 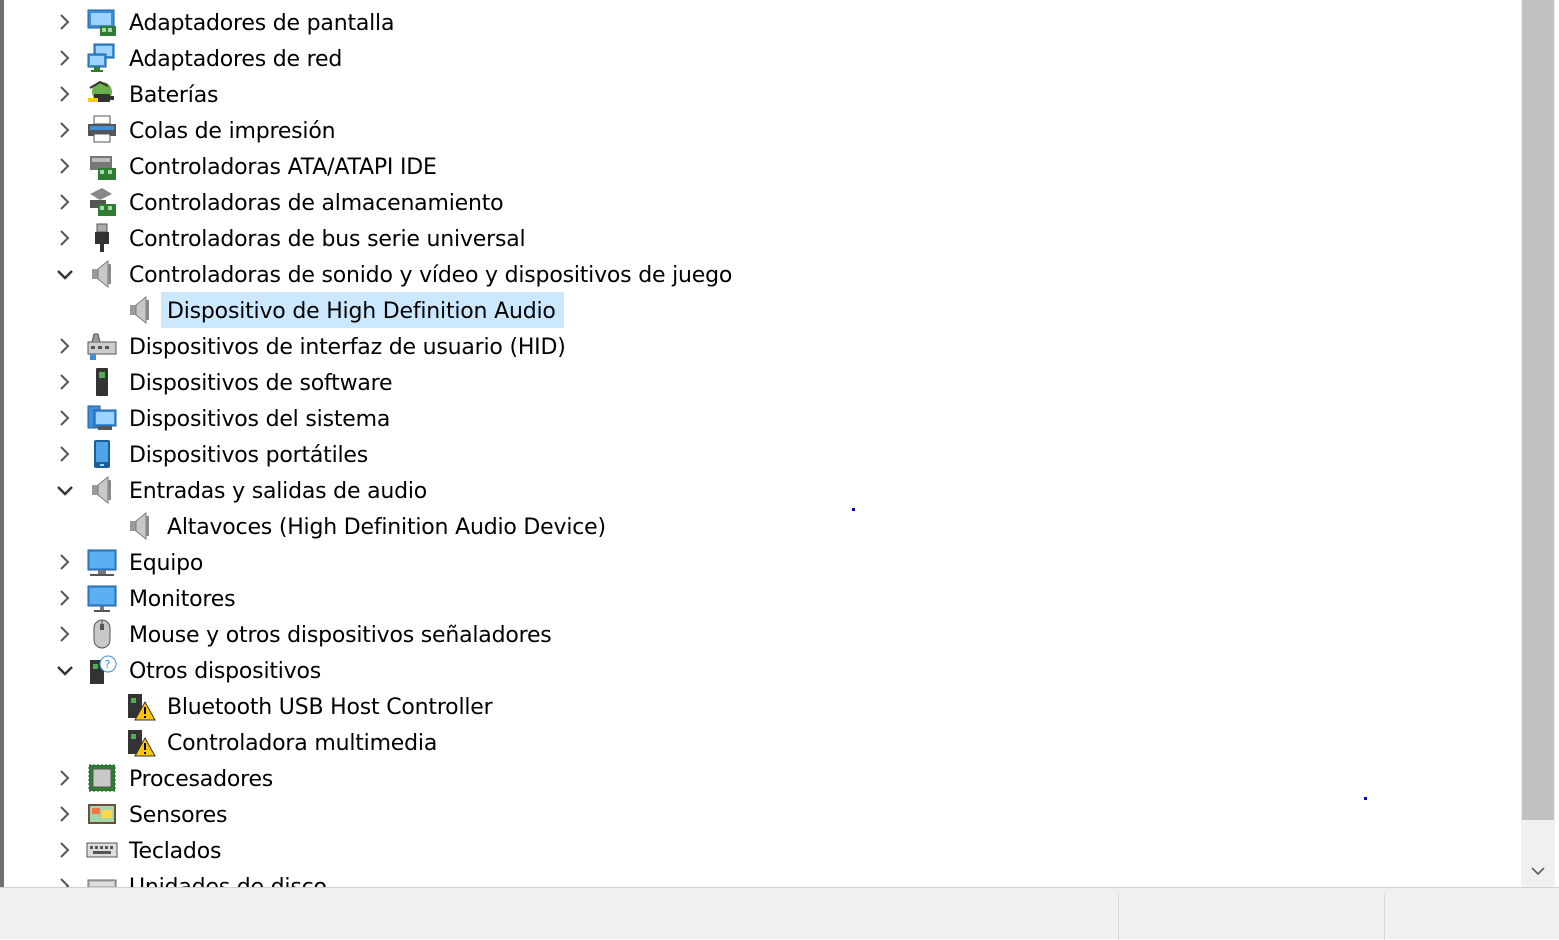 What do you see at coordinates (327, 238) in the screenshot?
I see `tree-item-label: Controladoras de bus serie universal` at bounding box center [327, 238].